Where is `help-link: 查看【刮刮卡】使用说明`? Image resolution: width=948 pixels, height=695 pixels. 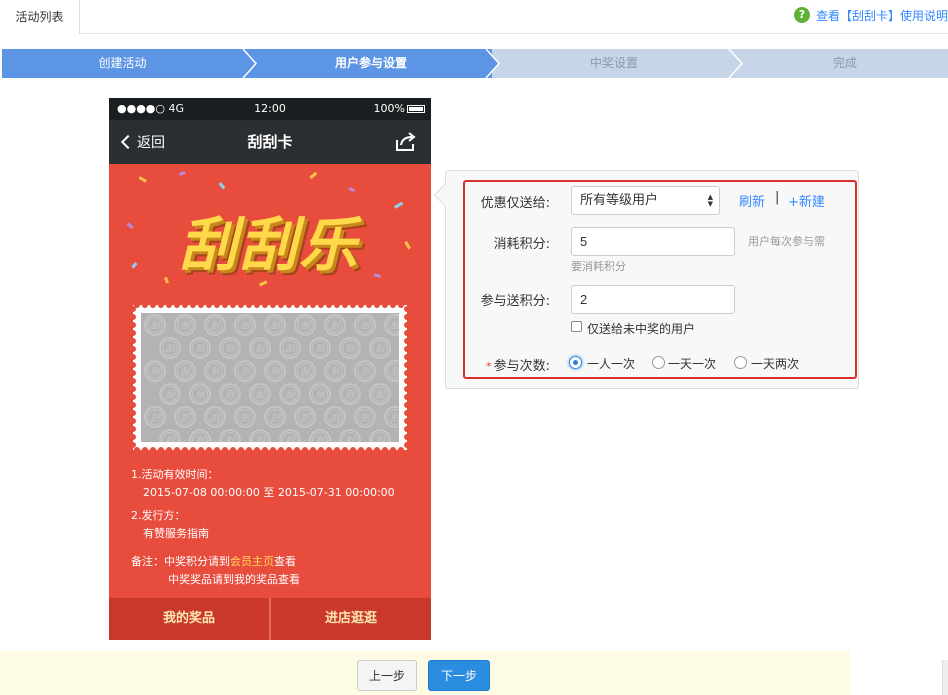 help-link: 查看【刮刮卡】使用说明 is located at coordinates (882, 15).